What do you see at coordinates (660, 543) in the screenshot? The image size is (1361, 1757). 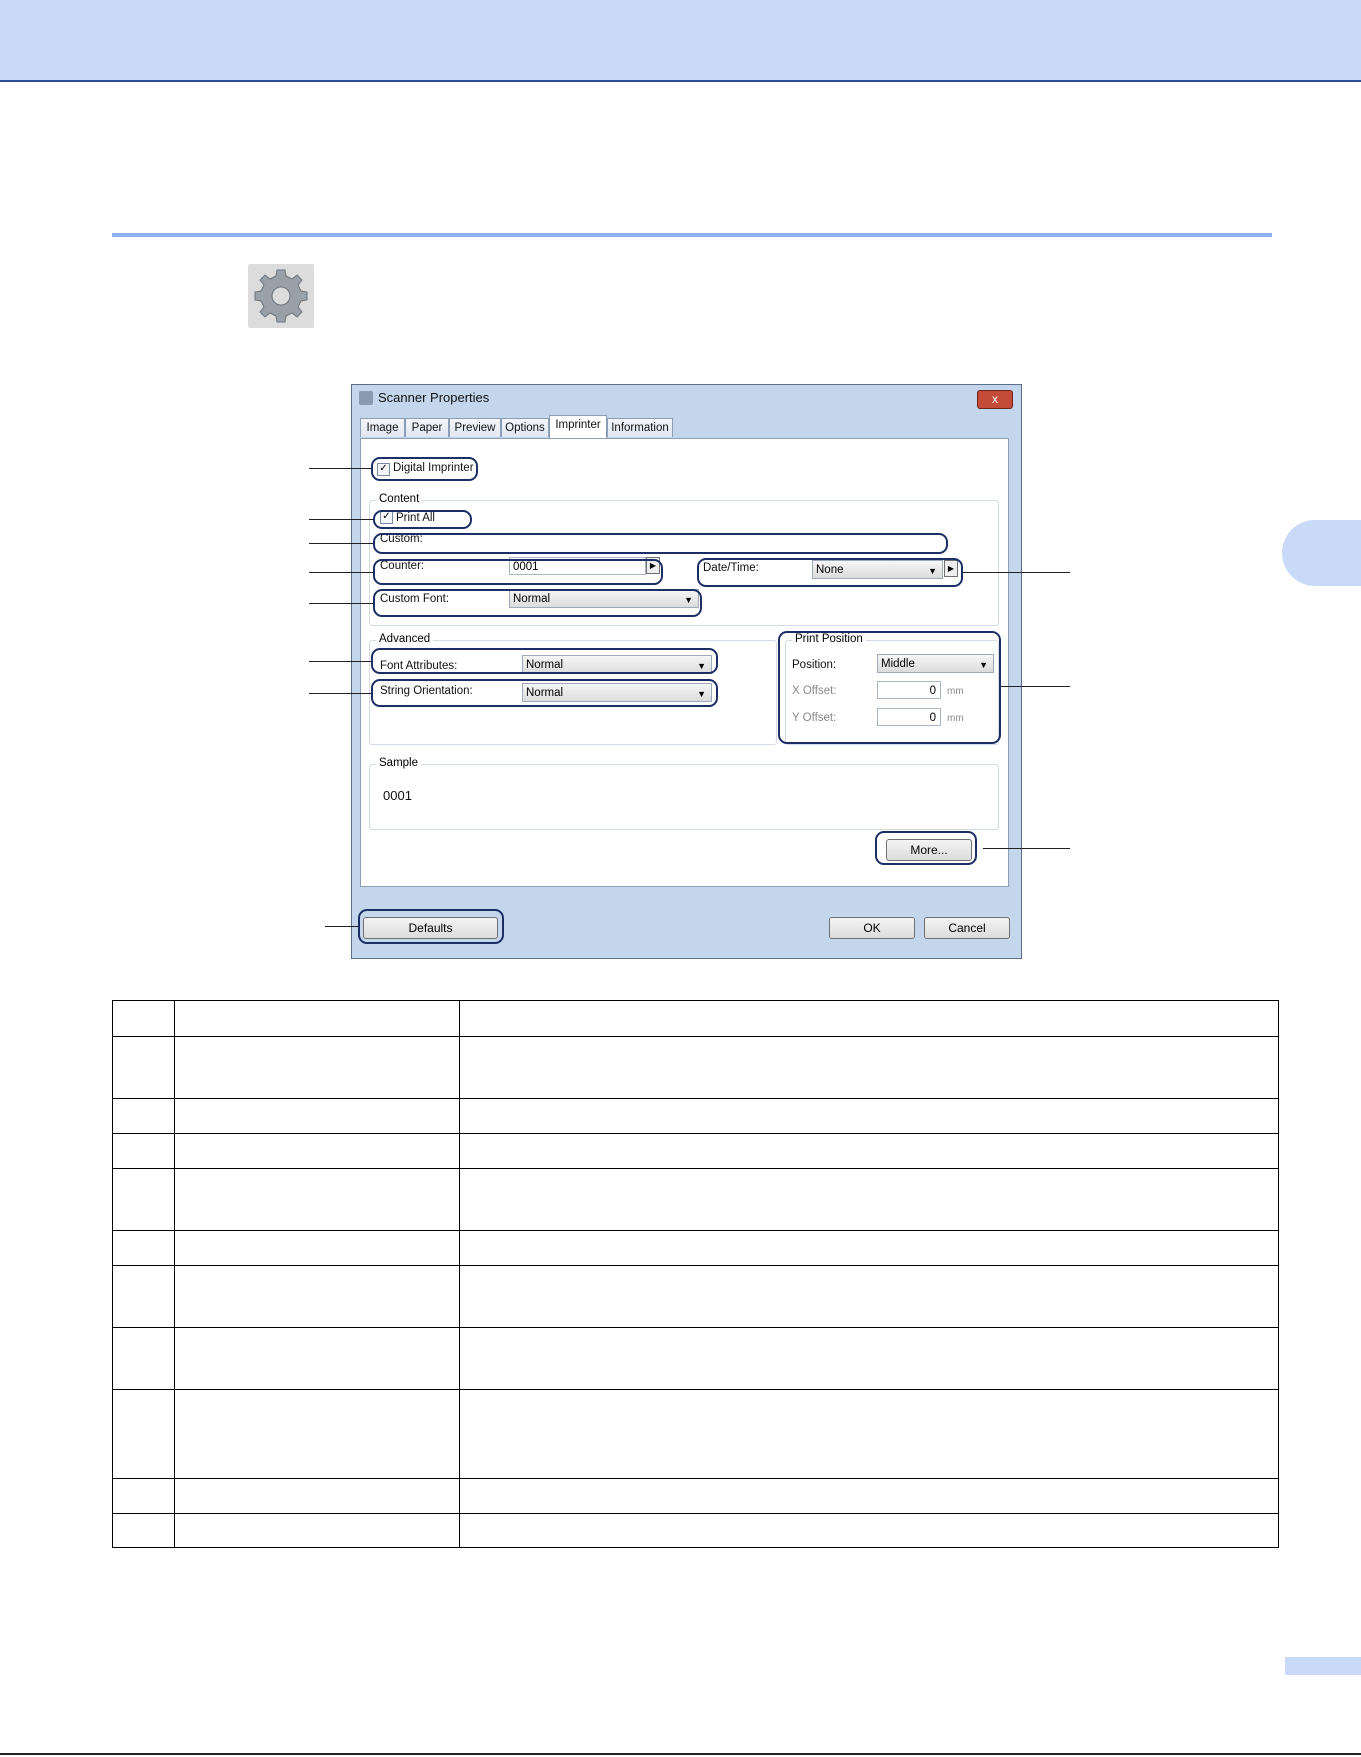 I see `callout-custom` at bounding box center [660, 543].